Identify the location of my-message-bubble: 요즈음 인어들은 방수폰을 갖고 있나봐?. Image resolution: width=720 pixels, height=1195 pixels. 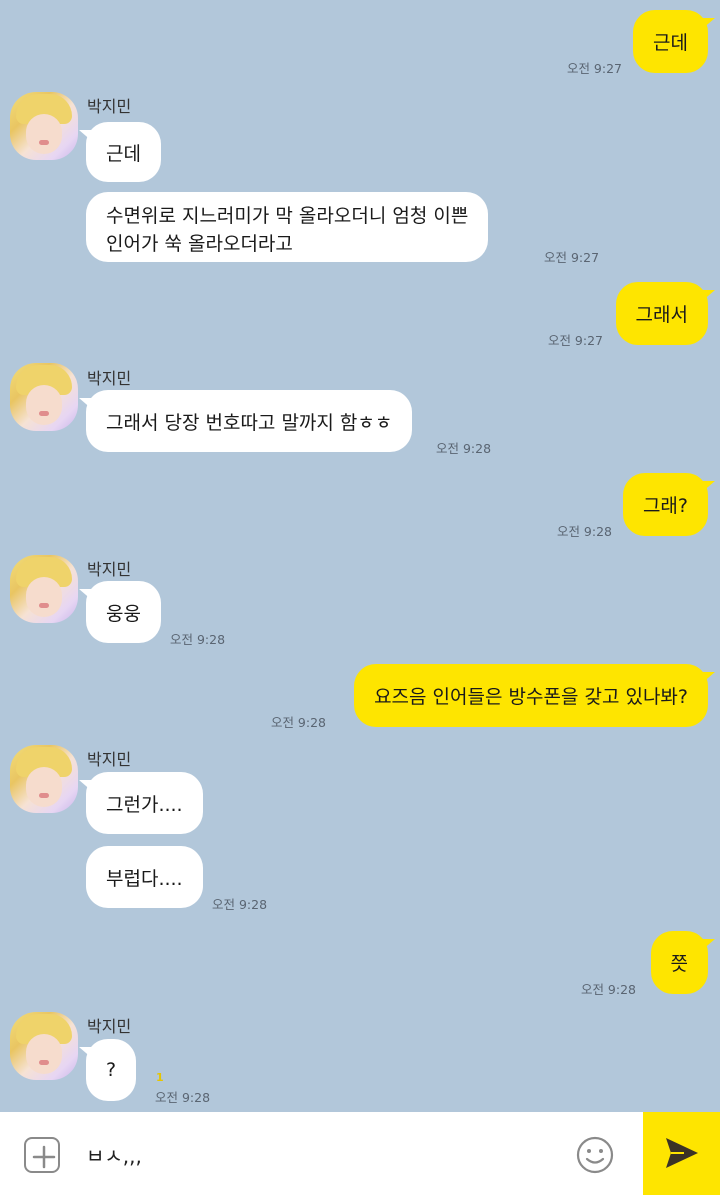
(534, 695).